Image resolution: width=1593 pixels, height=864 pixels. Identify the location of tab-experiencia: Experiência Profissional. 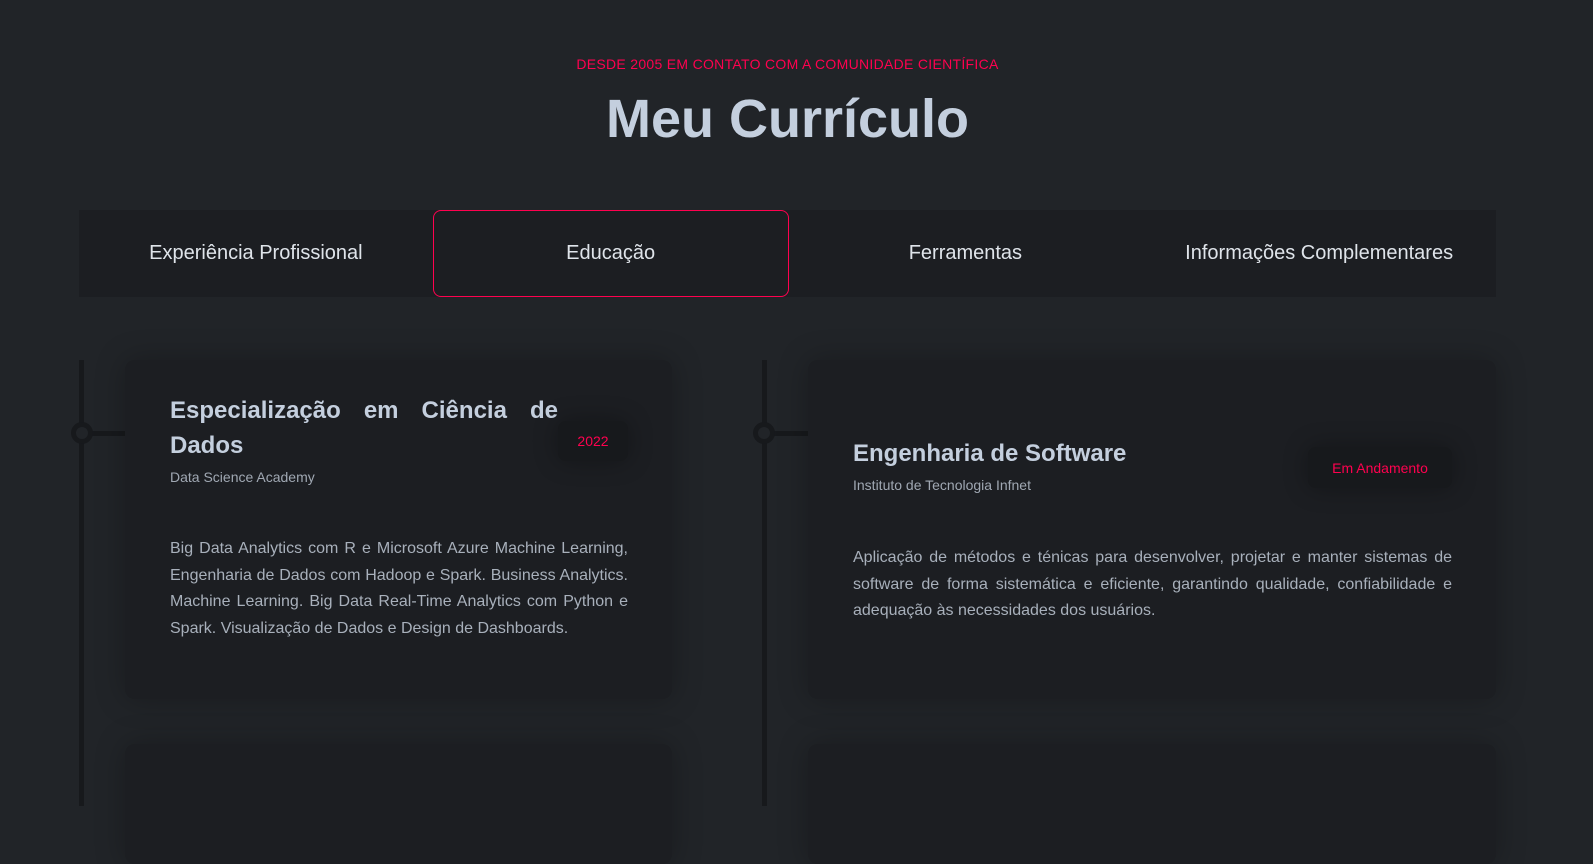
(256, 253).